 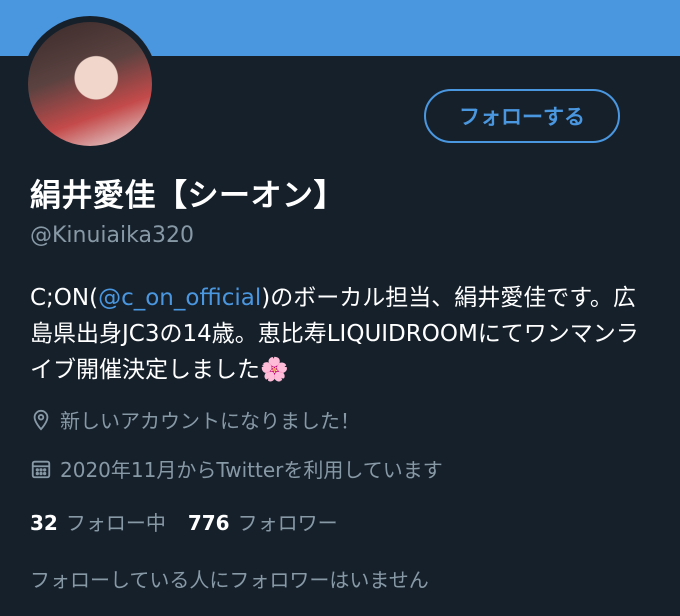 I want to click on avatar, so click(x=90, y=84).